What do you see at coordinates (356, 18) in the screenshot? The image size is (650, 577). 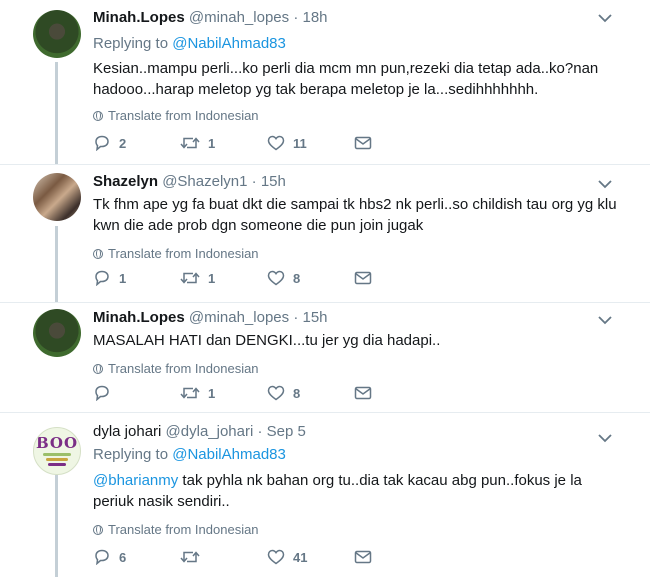 I see `tweet-header: Minah.Lopes @minah_lopes · 18h` at bounding box center [356, 18].